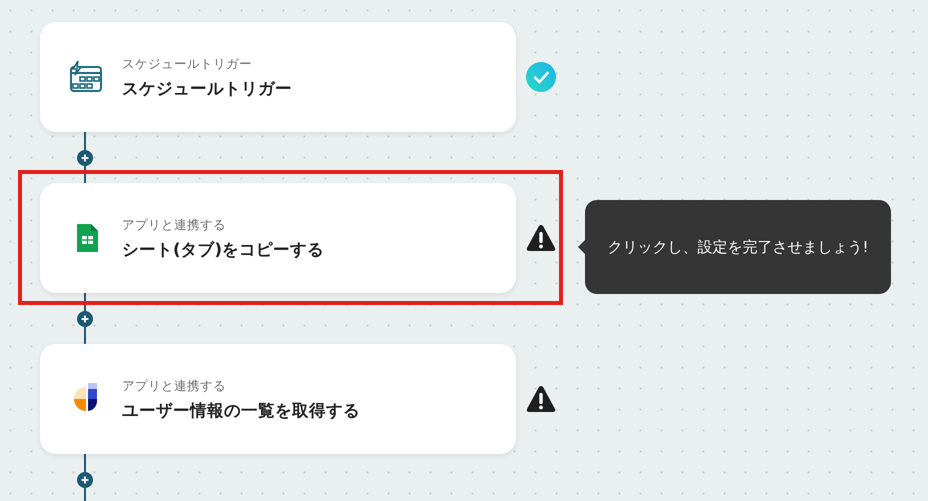 The image size is (928, 501). Describe the element at coordinates (581, 247) in the screenshot. I see `tooltip-pointer` at that location.